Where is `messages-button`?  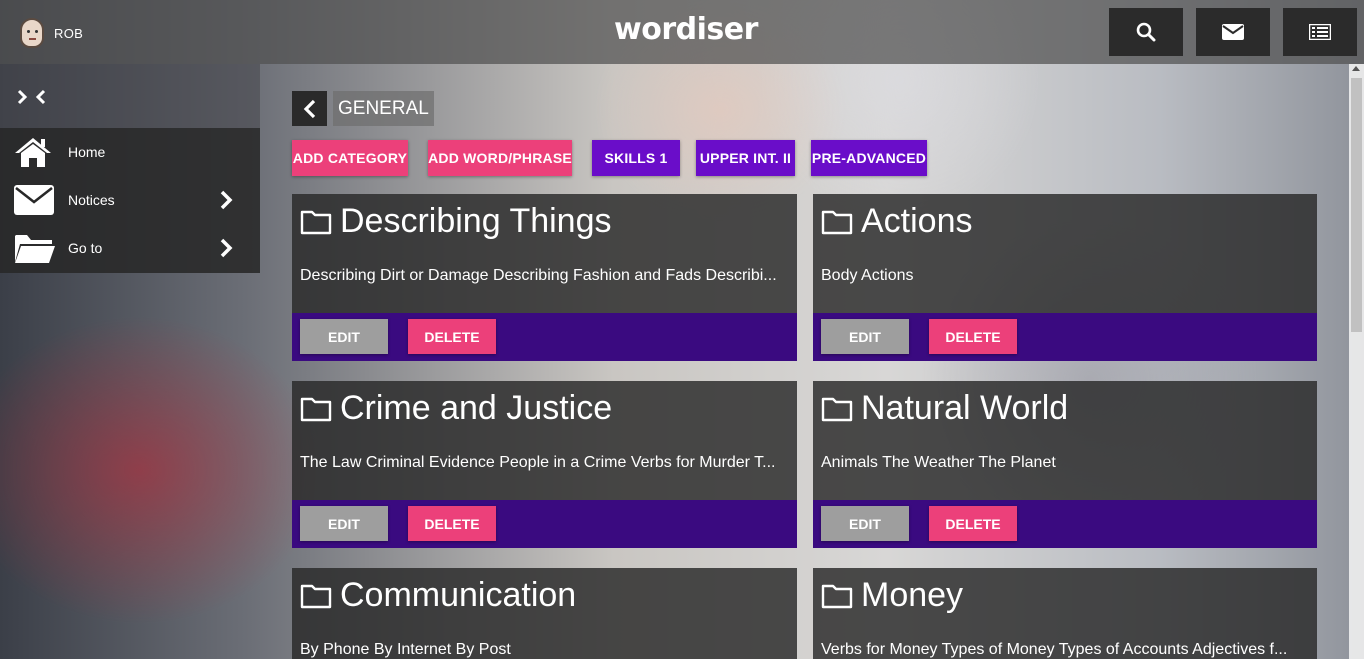 messages-button is located at coordinates (1233, 32).